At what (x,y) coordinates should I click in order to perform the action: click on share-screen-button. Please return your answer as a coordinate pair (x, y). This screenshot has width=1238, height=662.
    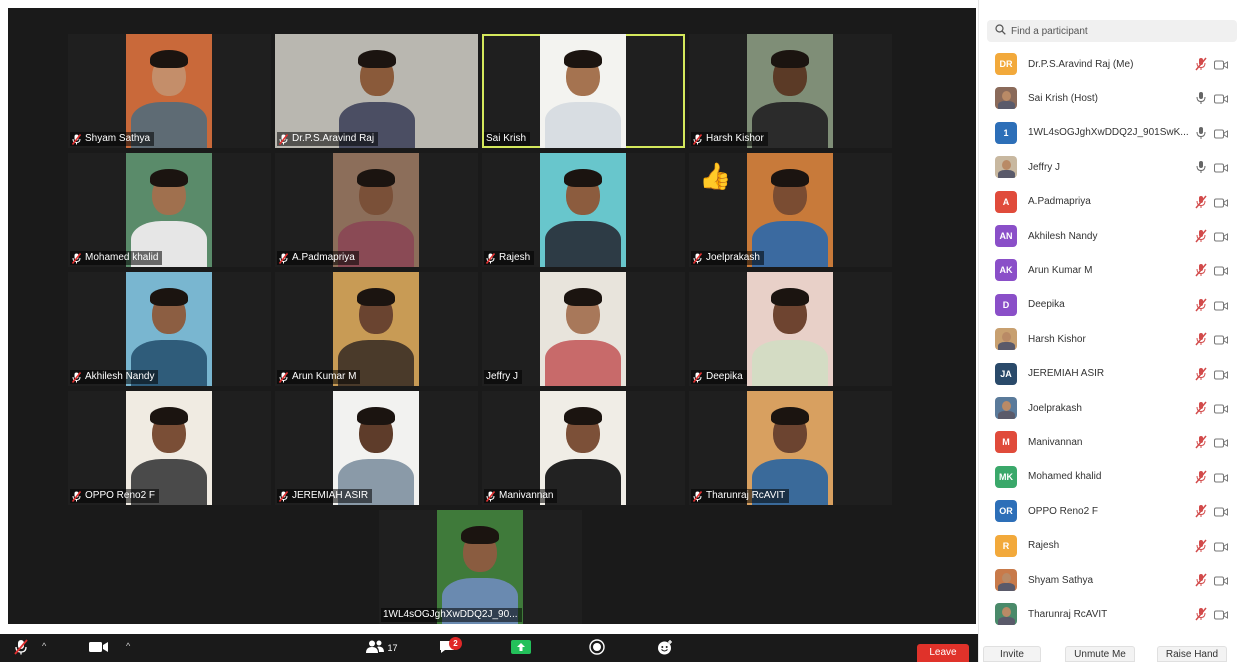
    Looking at the image, I should click on (521, 648).